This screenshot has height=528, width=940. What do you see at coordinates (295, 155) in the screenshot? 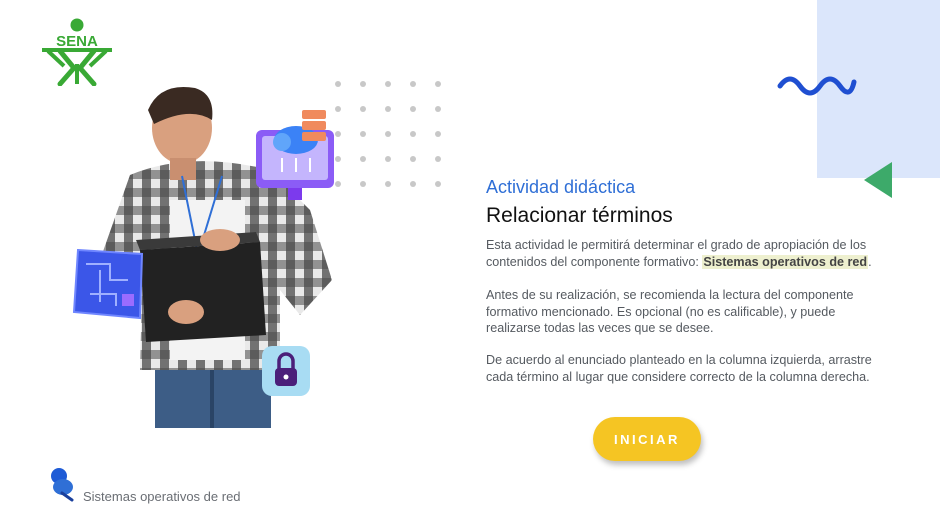
I see `cloud-network-icon` at bounding box center [295, 155].